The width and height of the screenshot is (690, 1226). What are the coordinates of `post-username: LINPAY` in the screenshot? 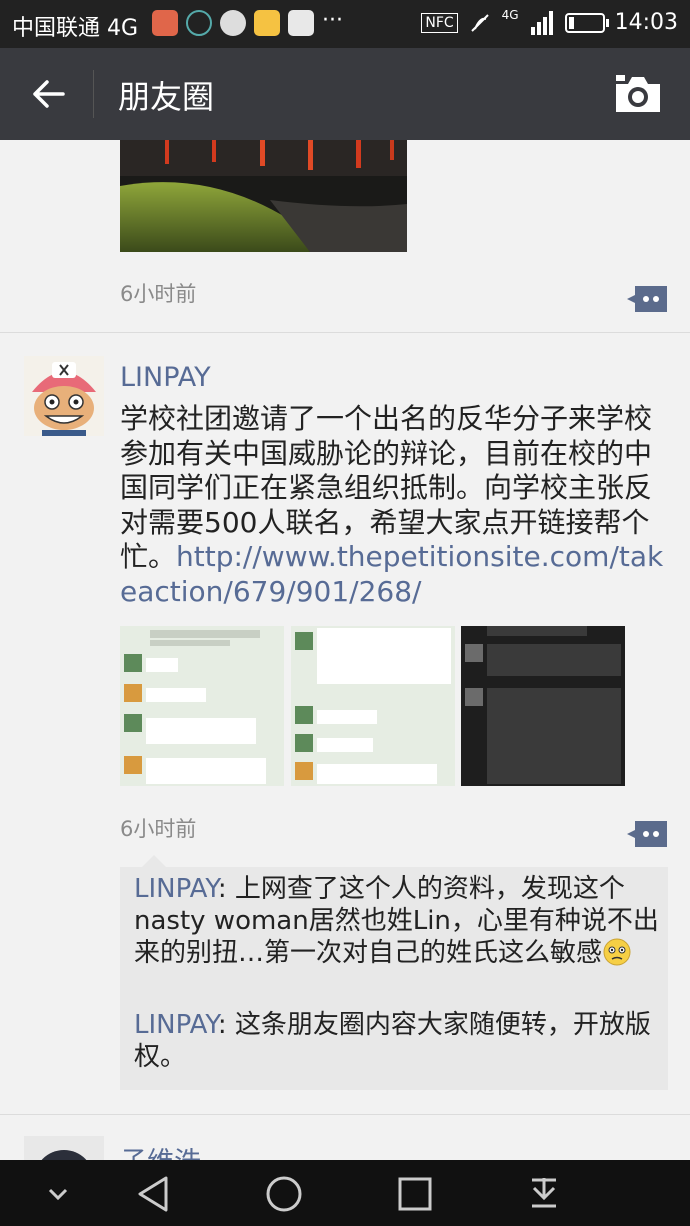 It's located at (165, 377).